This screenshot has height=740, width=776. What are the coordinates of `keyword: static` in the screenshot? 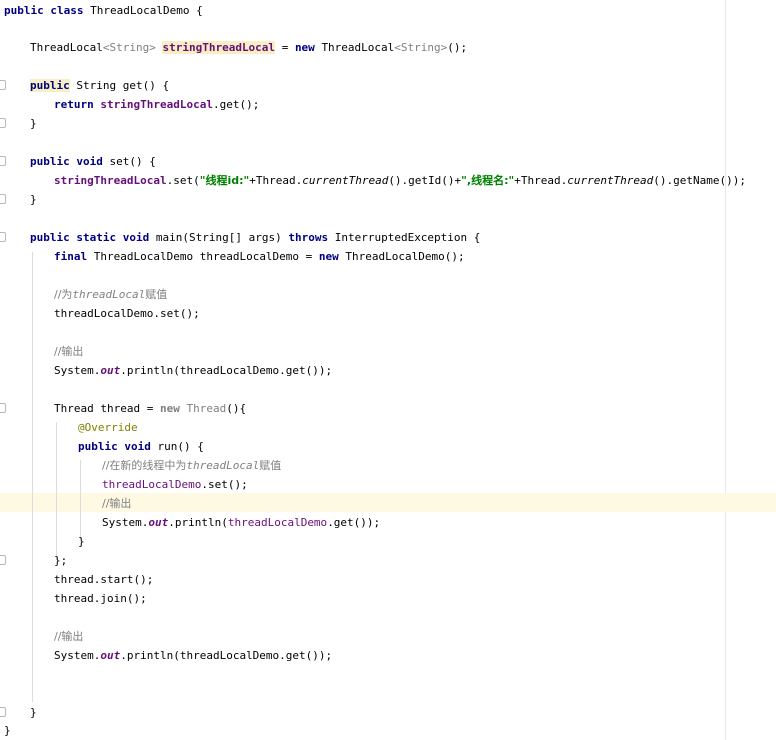 It's located at (96, 237).